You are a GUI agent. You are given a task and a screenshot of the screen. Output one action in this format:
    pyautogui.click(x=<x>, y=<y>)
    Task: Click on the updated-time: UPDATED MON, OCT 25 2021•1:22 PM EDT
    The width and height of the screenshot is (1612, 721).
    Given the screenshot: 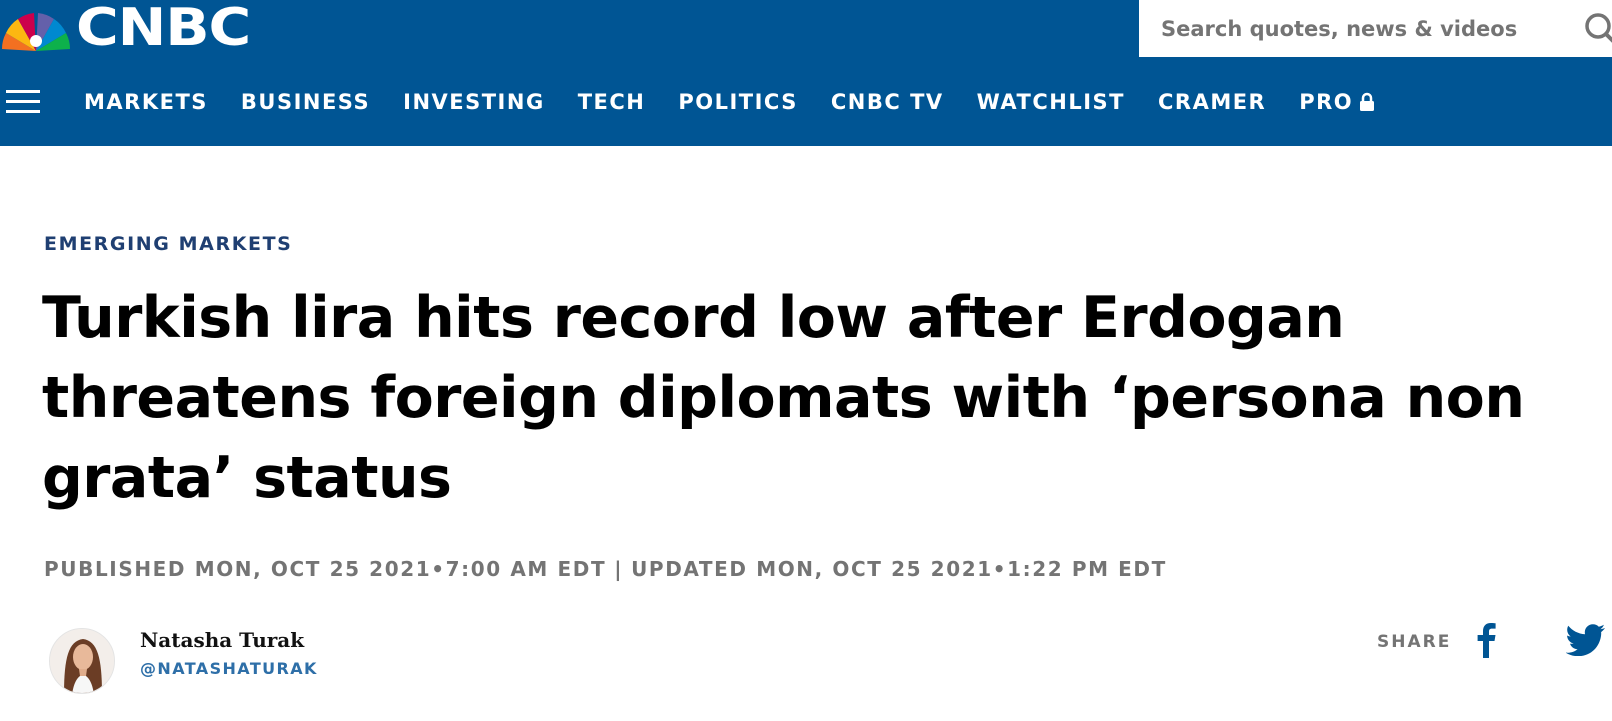 What is the action you would take?
    pyautogui.click(x=899, y=569)
    